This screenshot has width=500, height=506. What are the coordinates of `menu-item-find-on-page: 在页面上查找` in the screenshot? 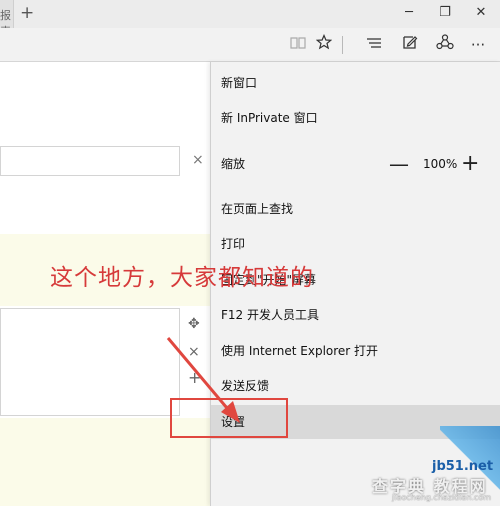 It's located at (355, 209).